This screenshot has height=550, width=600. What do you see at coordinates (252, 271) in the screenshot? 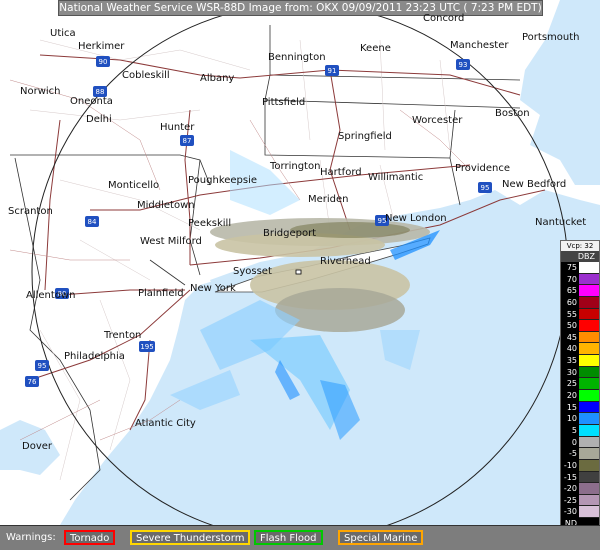
I see `city-label: Syosset` at bounding box center [252, 271].